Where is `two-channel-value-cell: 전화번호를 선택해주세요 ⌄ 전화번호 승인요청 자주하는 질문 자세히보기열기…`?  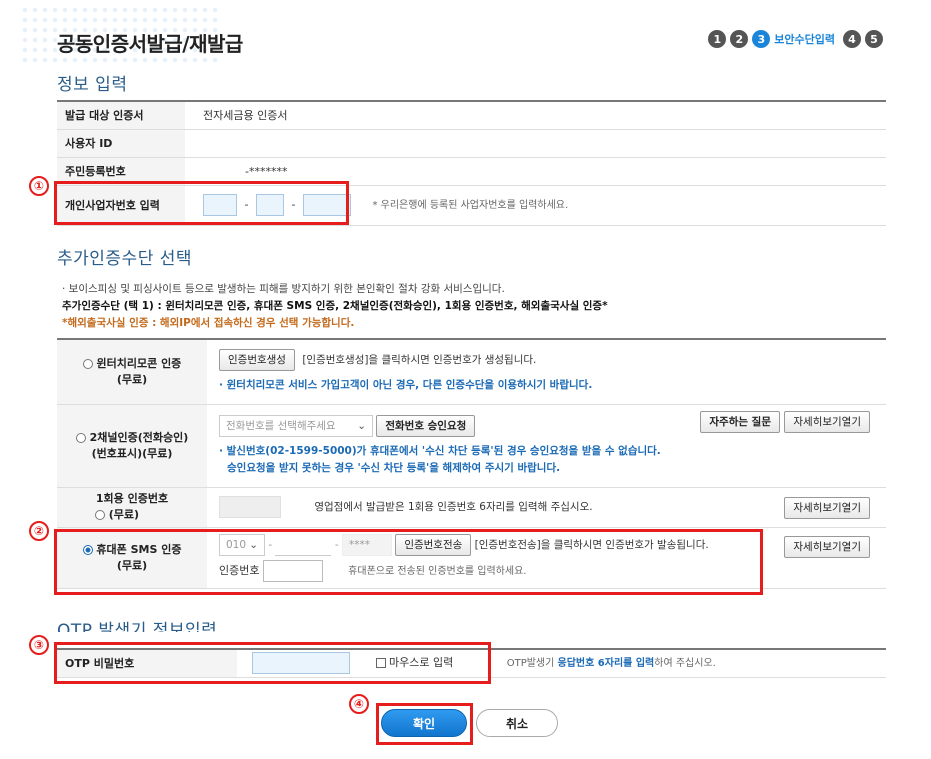
two-channel-value-cell: 전화번호를 선택해주세요 ⌄ 전화번호 승인요청 자주하는 질문 자세히보기열기… is located at coordinates (546, 446).